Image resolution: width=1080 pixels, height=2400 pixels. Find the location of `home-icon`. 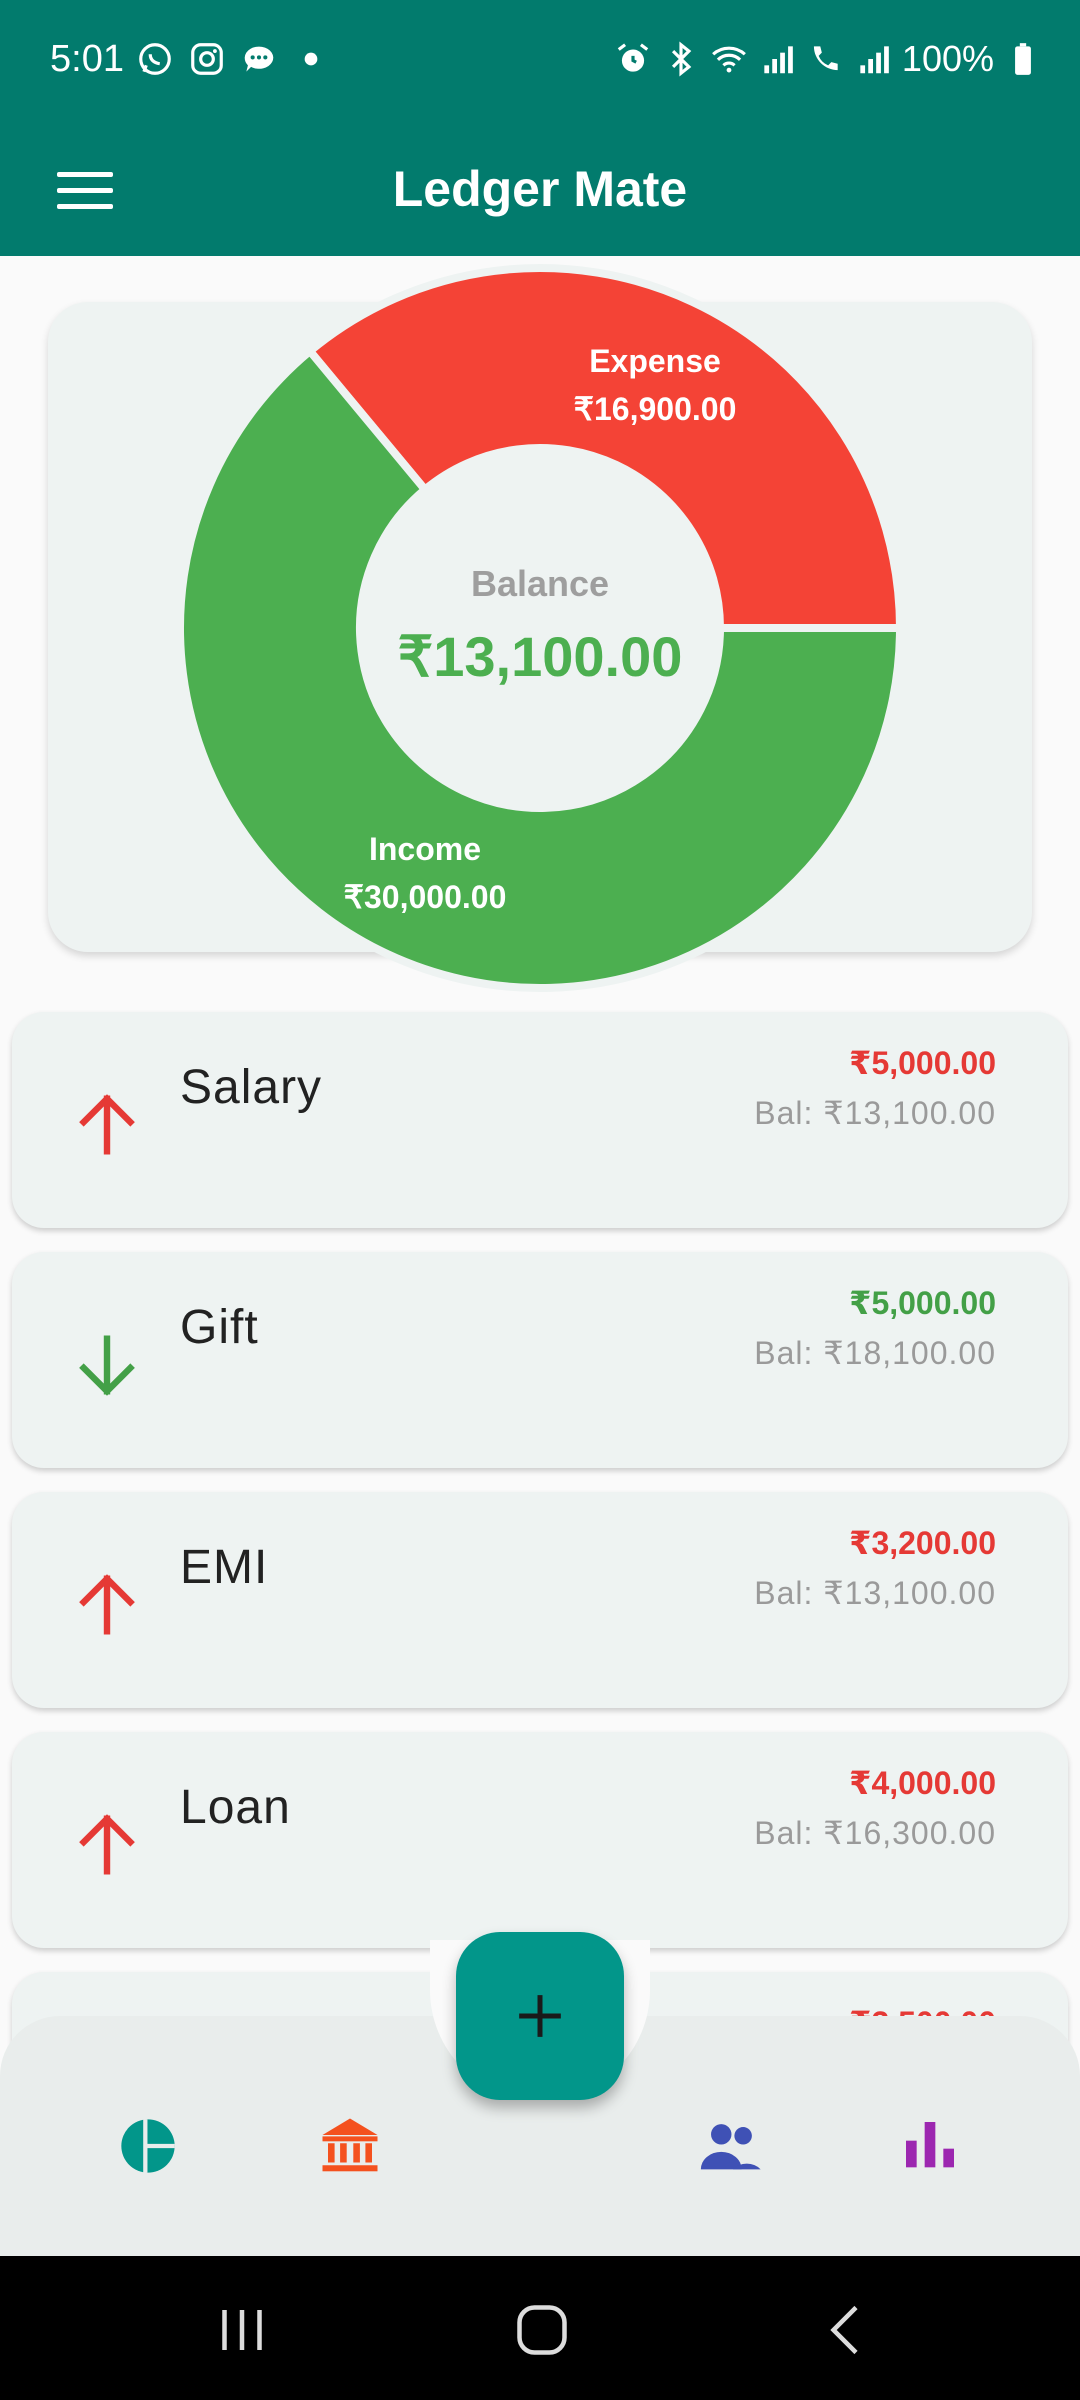

home-icon is located at coordinates (542, 2330).